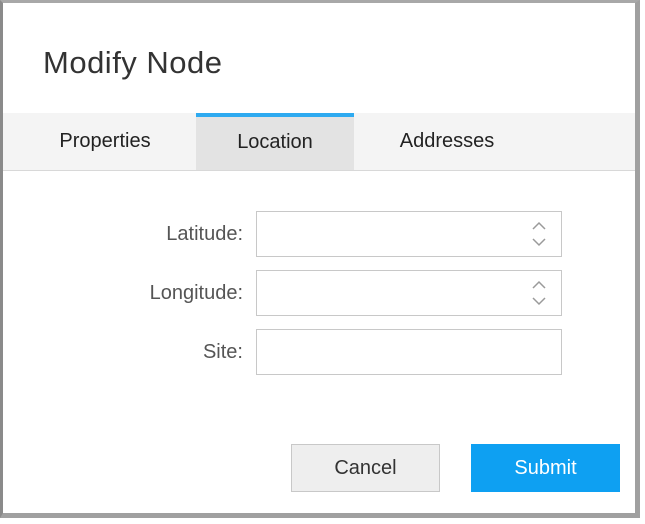 The height and width of the screenshot is (524, 645). What do you see at coordinates (105, 141) in the screenshot?
I see `tab-properties: Properties` at bounding box center [105, 141].